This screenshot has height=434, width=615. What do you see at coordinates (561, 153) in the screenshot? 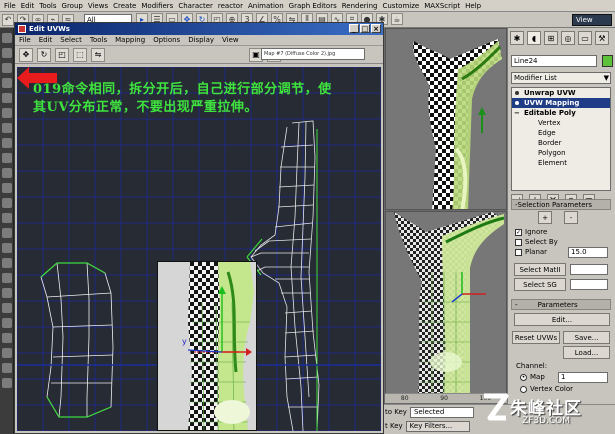
I see `stack-item-polygon: Polygon` at bounding box center [561, 153].